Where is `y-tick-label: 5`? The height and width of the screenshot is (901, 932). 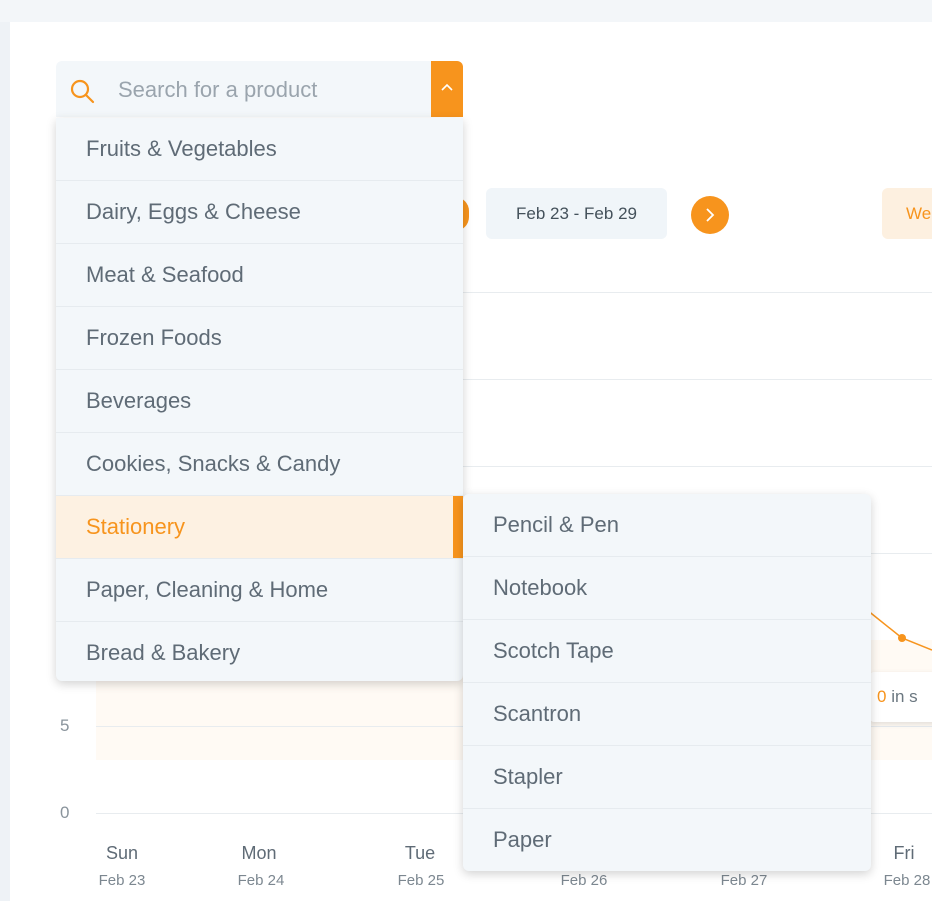 y-tick-label: 5 is located at coordinates (65, 725).